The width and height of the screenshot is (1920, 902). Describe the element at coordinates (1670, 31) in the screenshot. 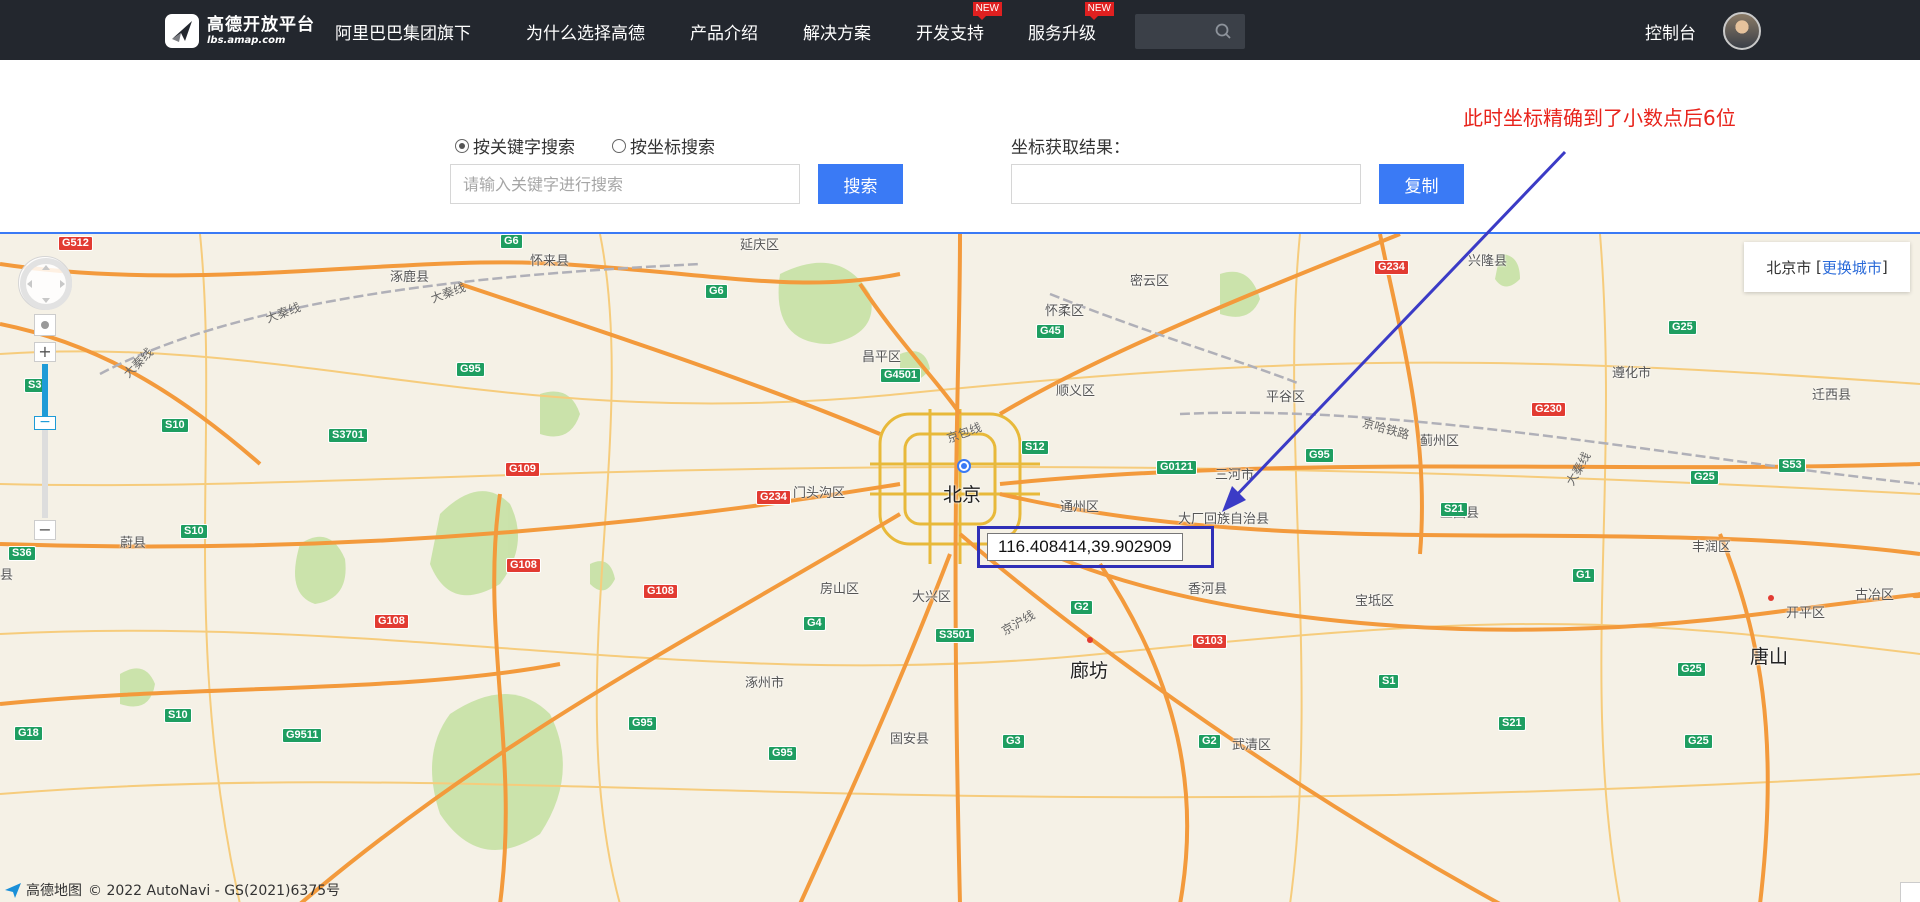

I see `console-link: 控制台` at that location.